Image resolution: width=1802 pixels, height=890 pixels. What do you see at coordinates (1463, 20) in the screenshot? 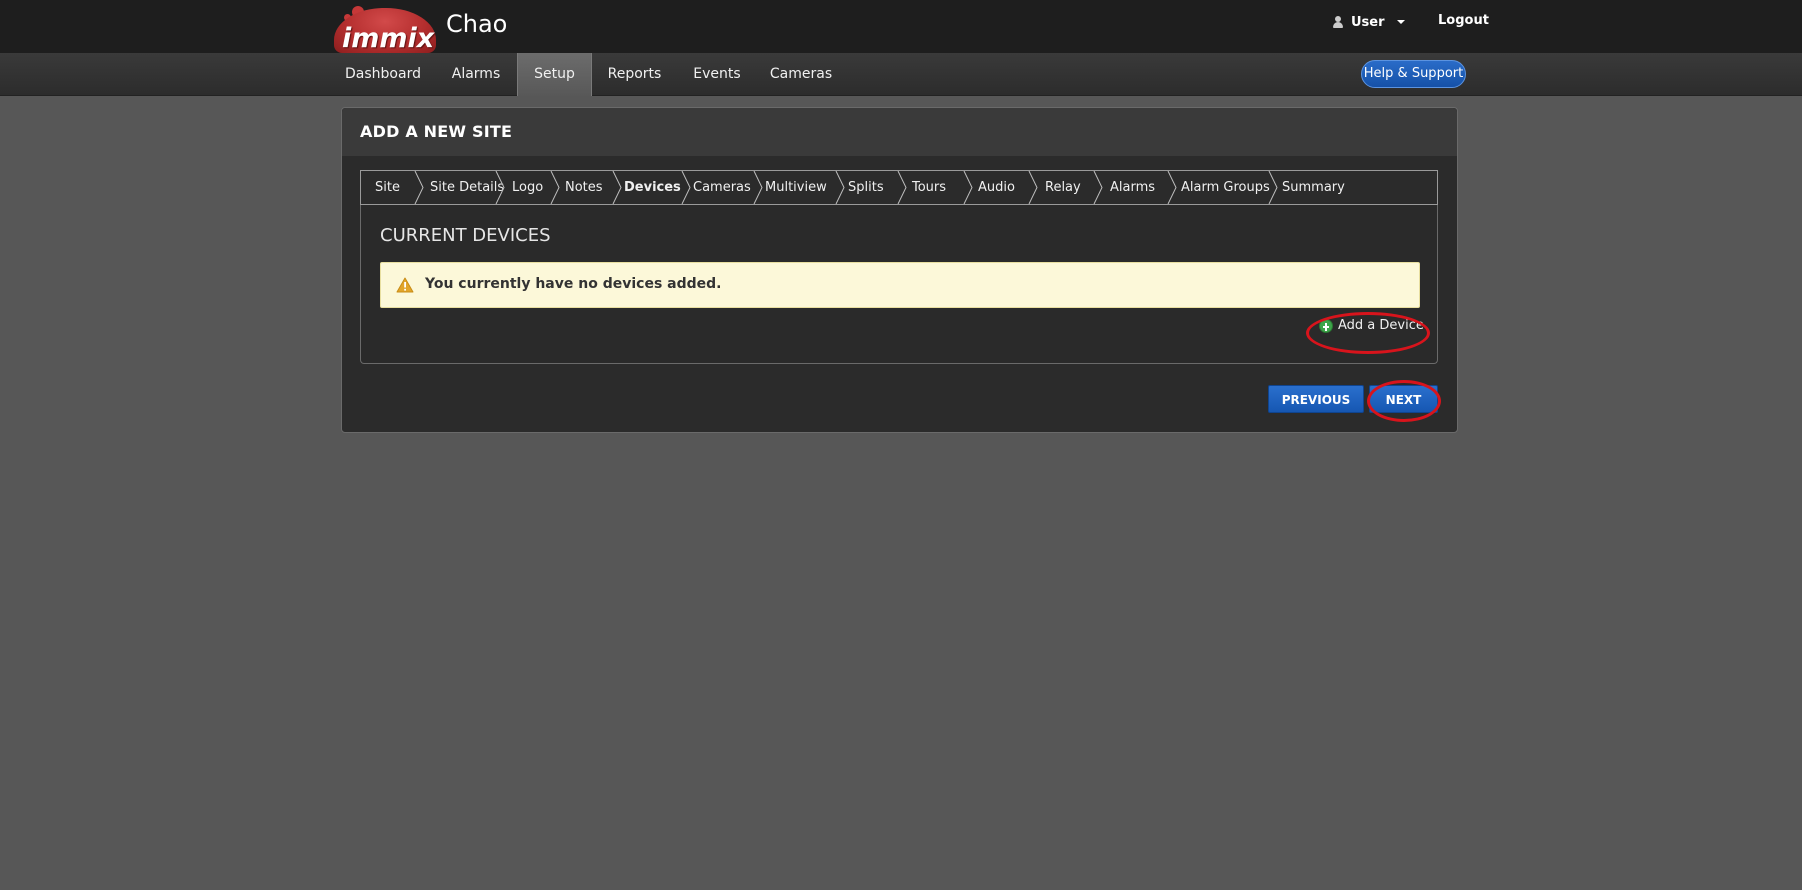
I see `logout-link: Logout` at bounding box center [1463, 20].